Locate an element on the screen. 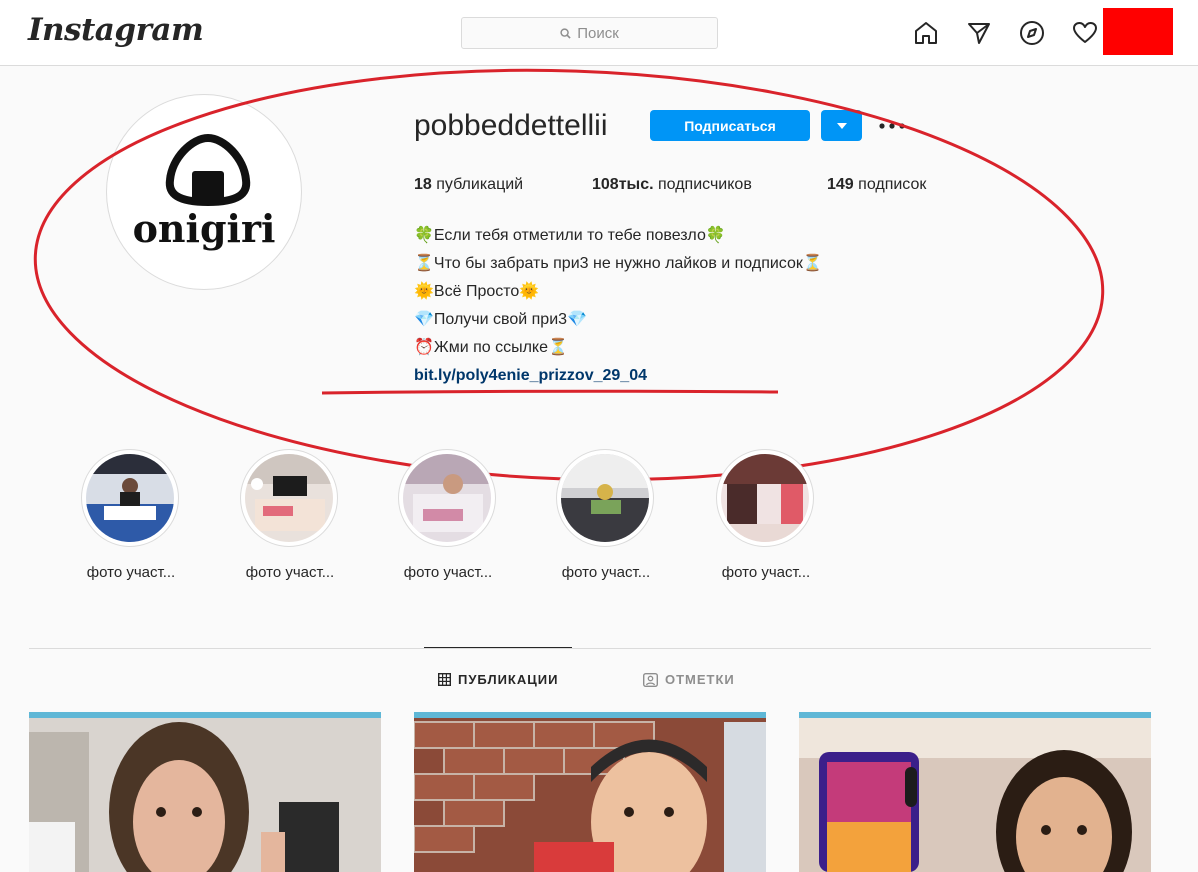  more-dots-icon is located at coordinates (892, 125).